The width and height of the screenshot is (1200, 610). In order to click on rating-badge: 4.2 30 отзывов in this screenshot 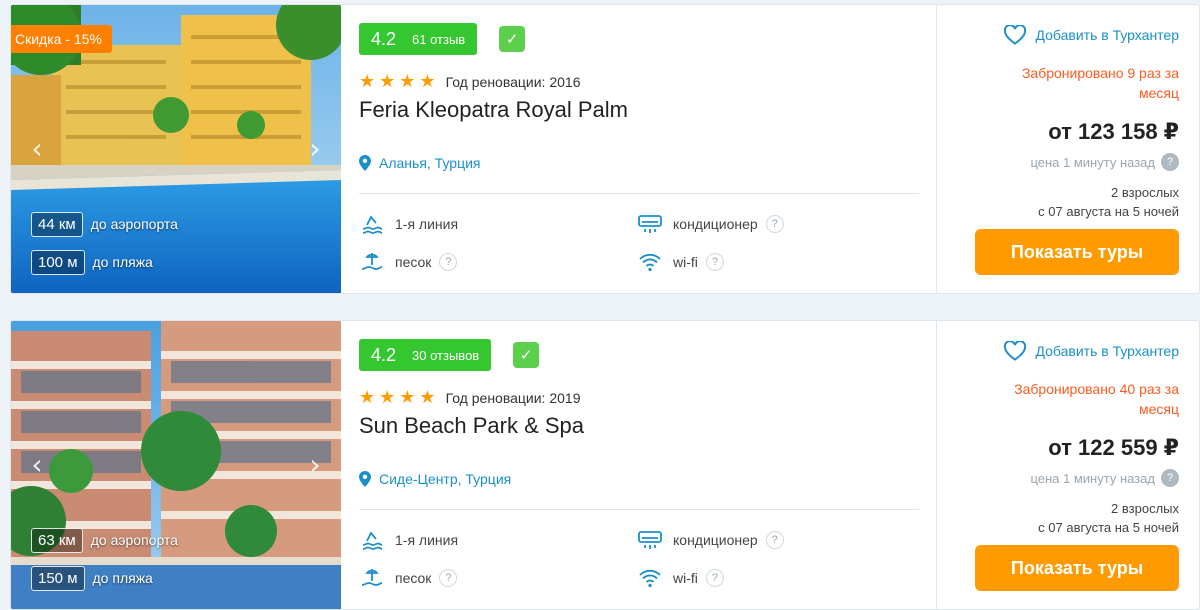, I will do `click(425, 355)`.